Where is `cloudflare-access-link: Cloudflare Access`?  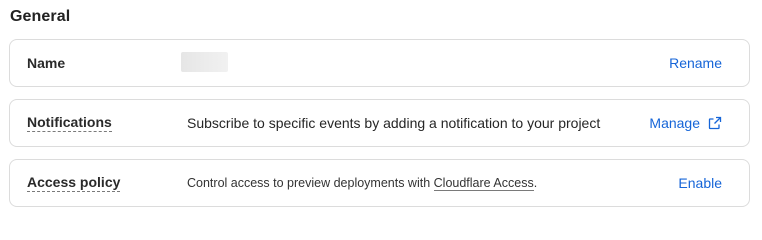
cloudflare-access-link: Cloudflare Access is located at coordinates (483, 183).